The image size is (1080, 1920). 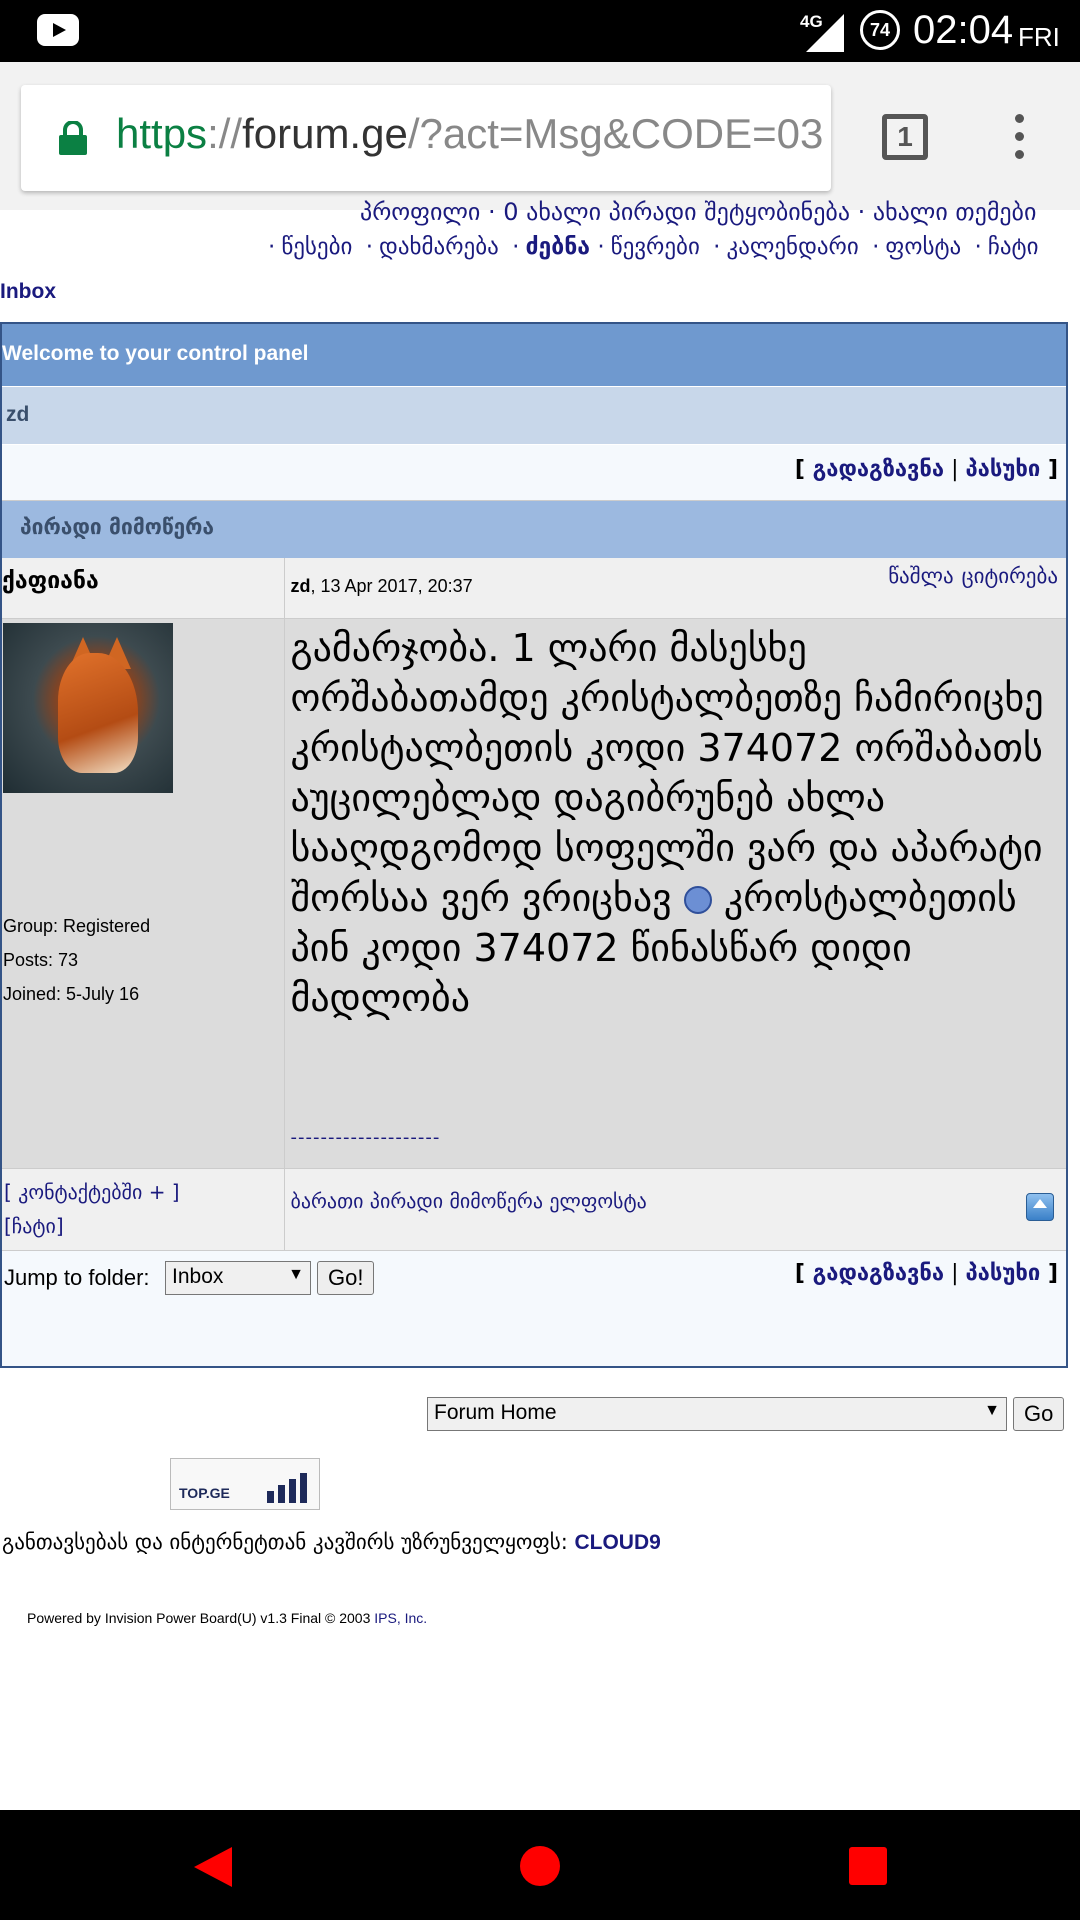 What do you see at coordinates (905, 137) in the screenshot?
I see `tab-switcher-button: 1` at bounding box center [905, 137].